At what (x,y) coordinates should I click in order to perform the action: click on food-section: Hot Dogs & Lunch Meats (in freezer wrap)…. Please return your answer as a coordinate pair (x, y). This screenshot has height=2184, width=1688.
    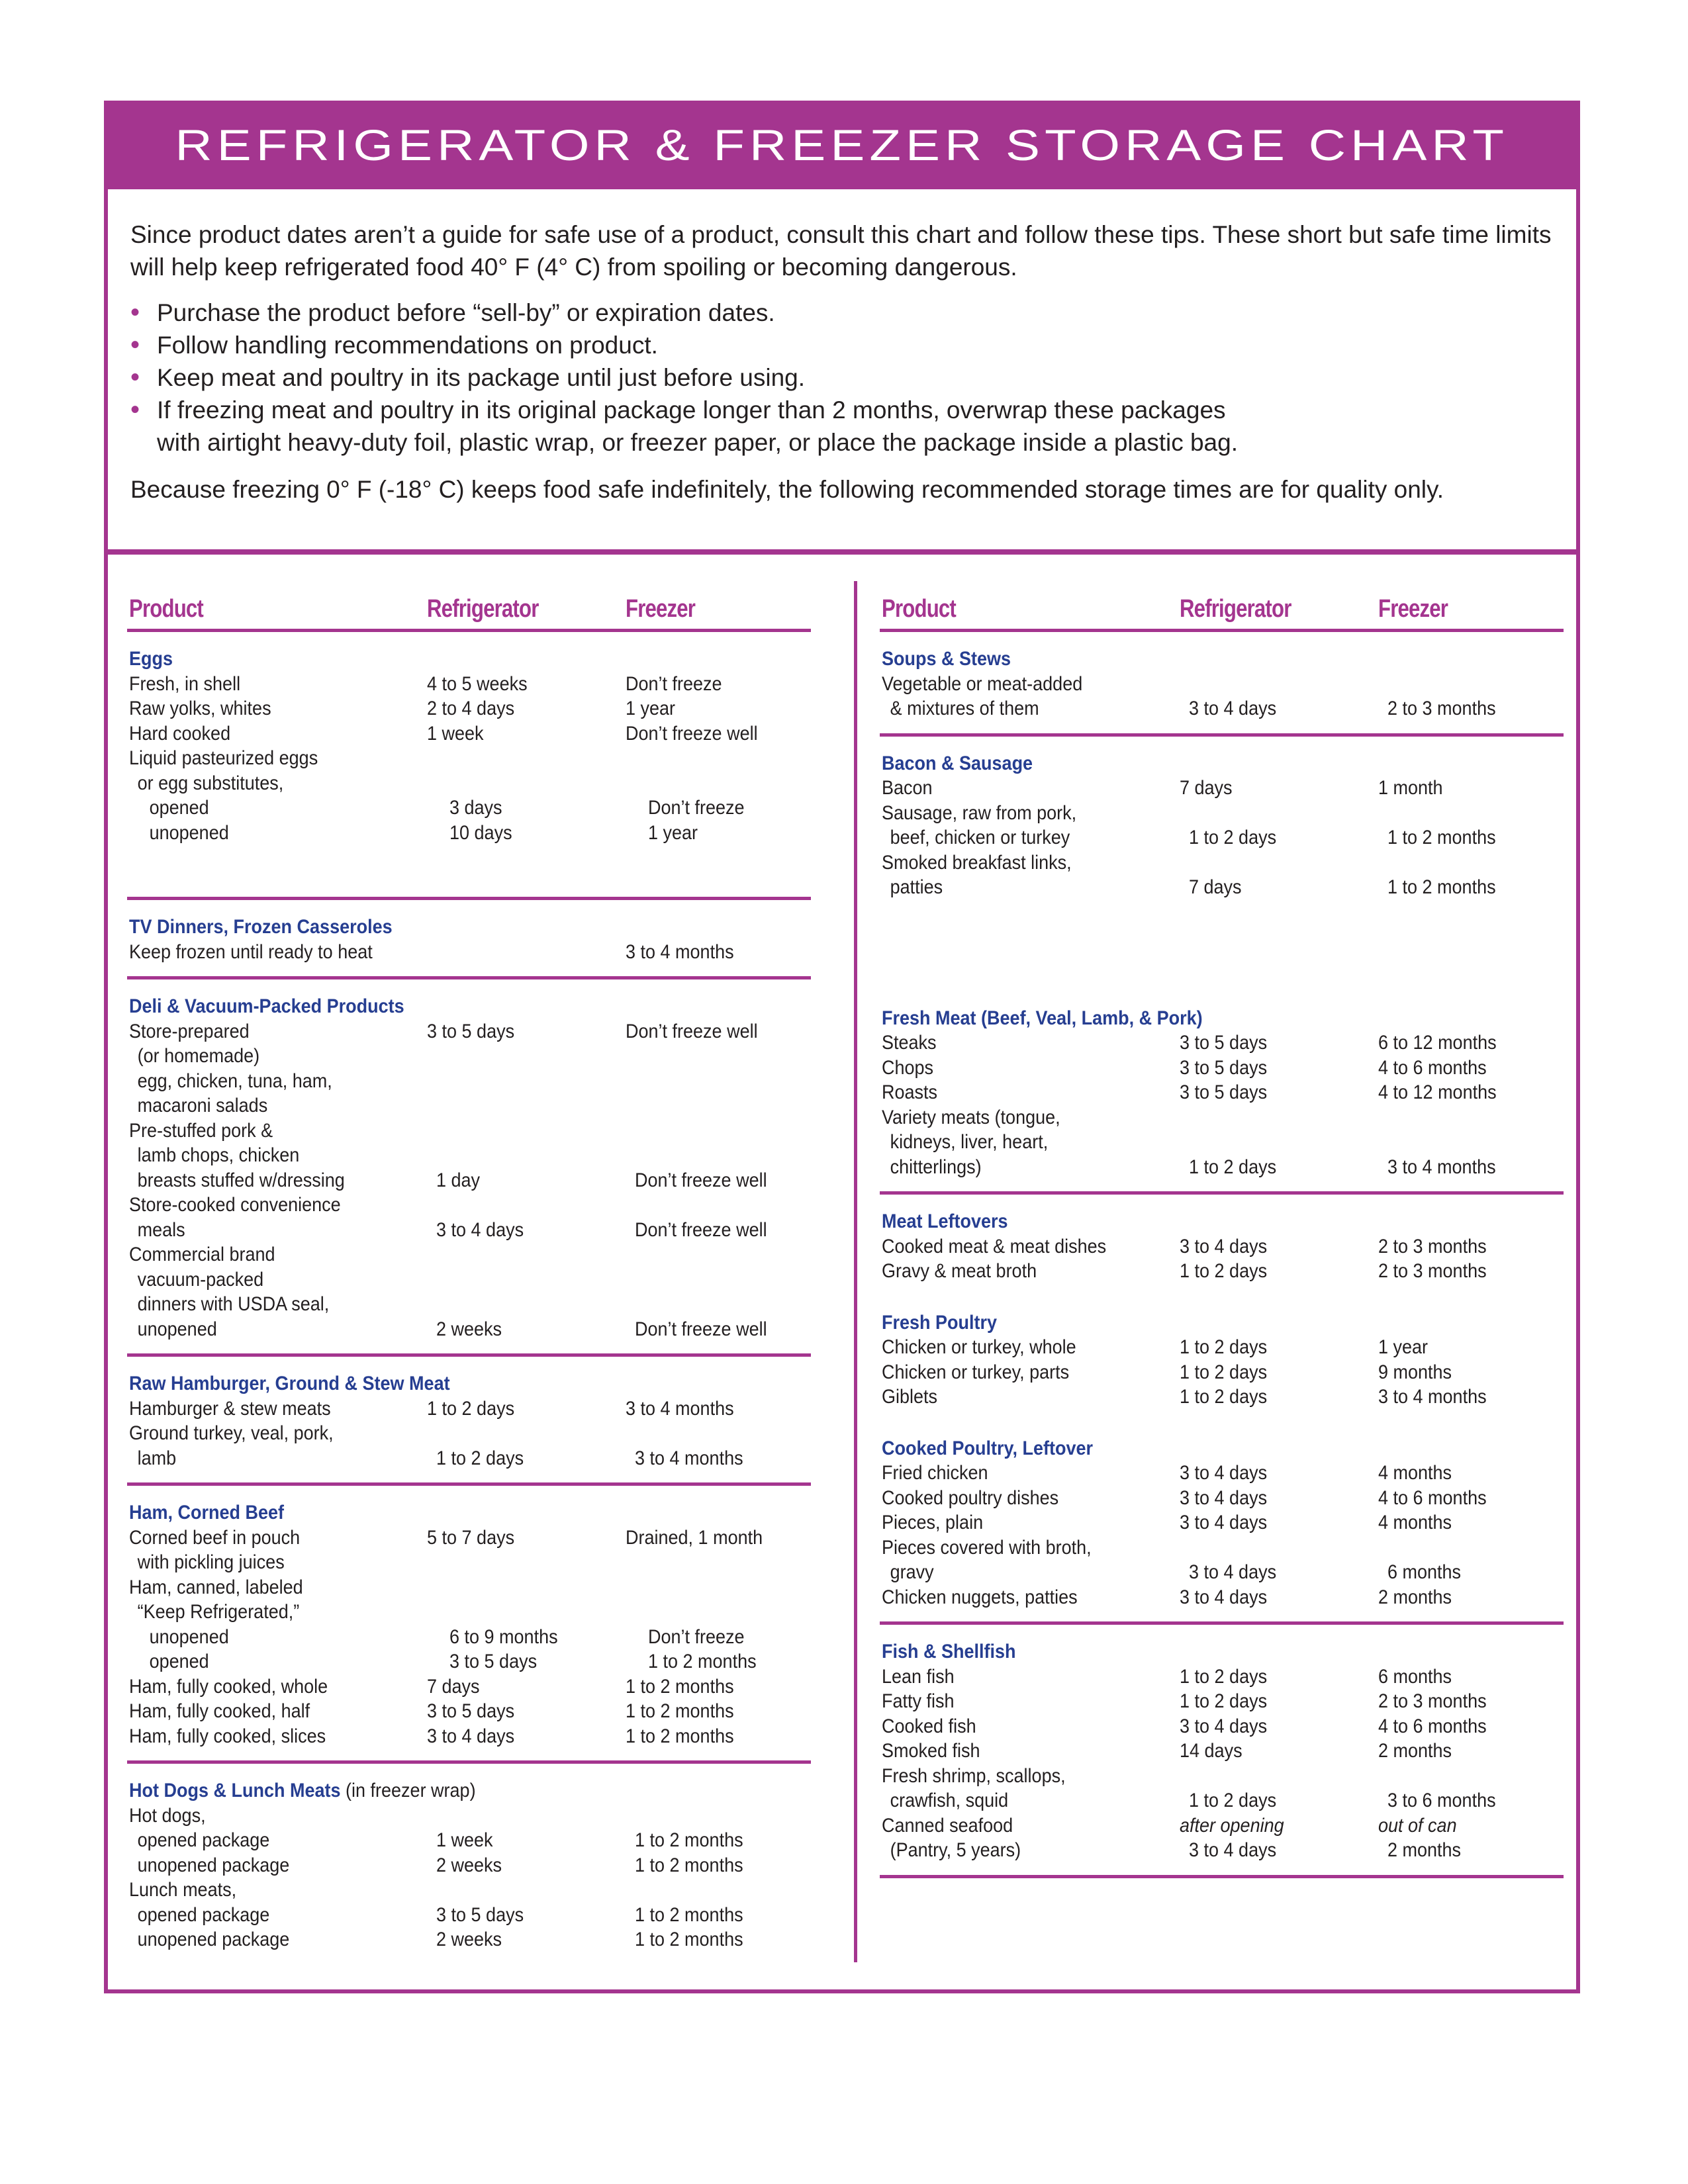
    Looking at the image, I should click on (470, 1864).